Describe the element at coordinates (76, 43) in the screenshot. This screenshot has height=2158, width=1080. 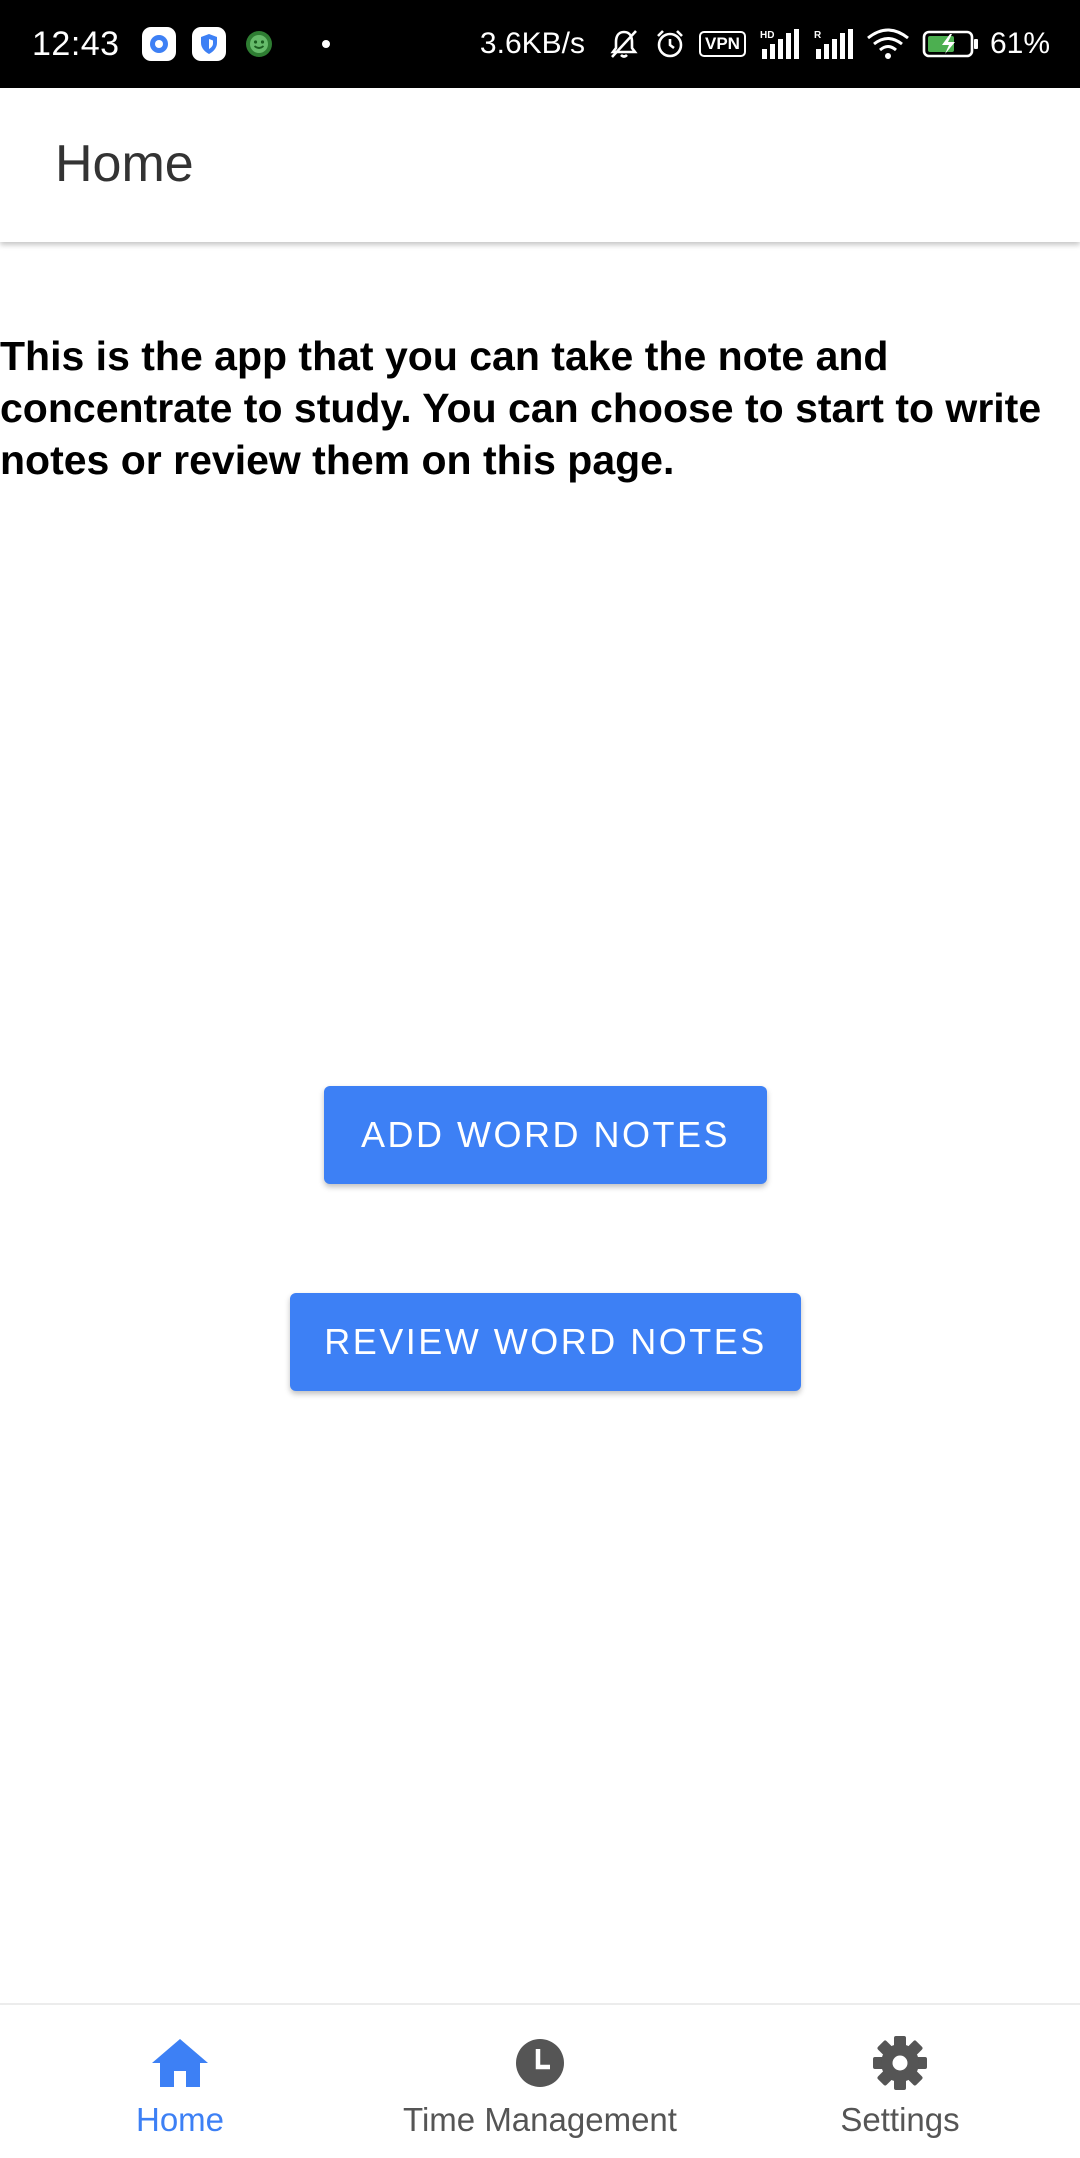
I see `status-time: 12:43` at that location.